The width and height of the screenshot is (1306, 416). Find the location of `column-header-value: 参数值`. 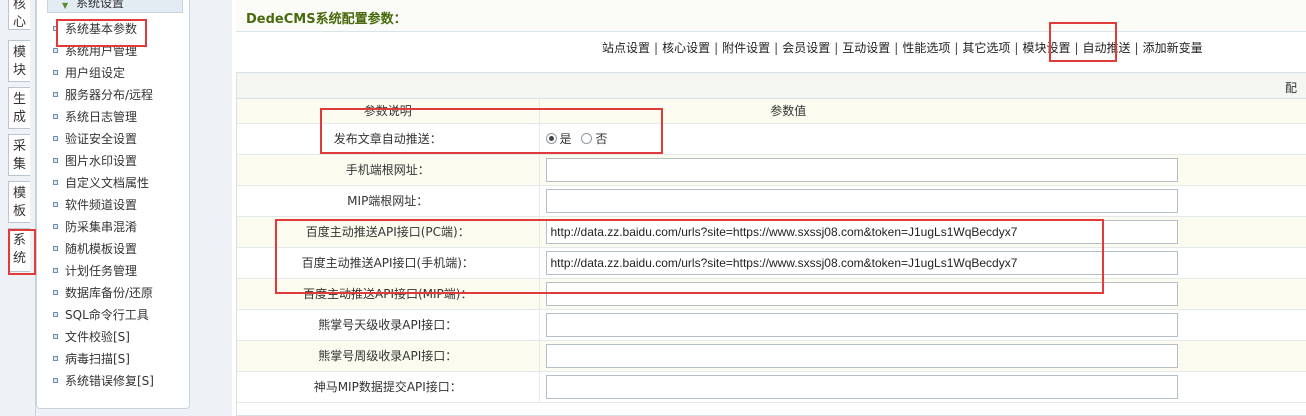

column-header-value: 参数值 is located at coordinates (922, 111).